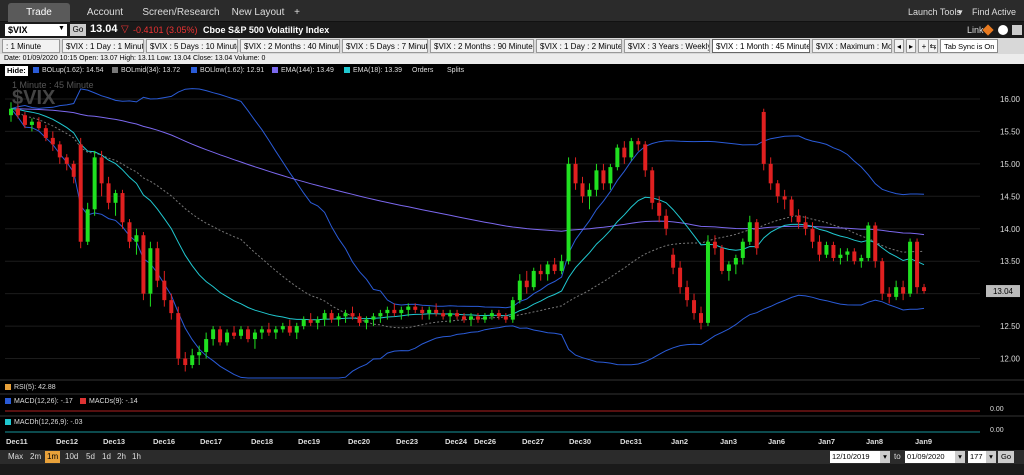  I want to click on timeframe-1d: 1d, so click(106, 457).